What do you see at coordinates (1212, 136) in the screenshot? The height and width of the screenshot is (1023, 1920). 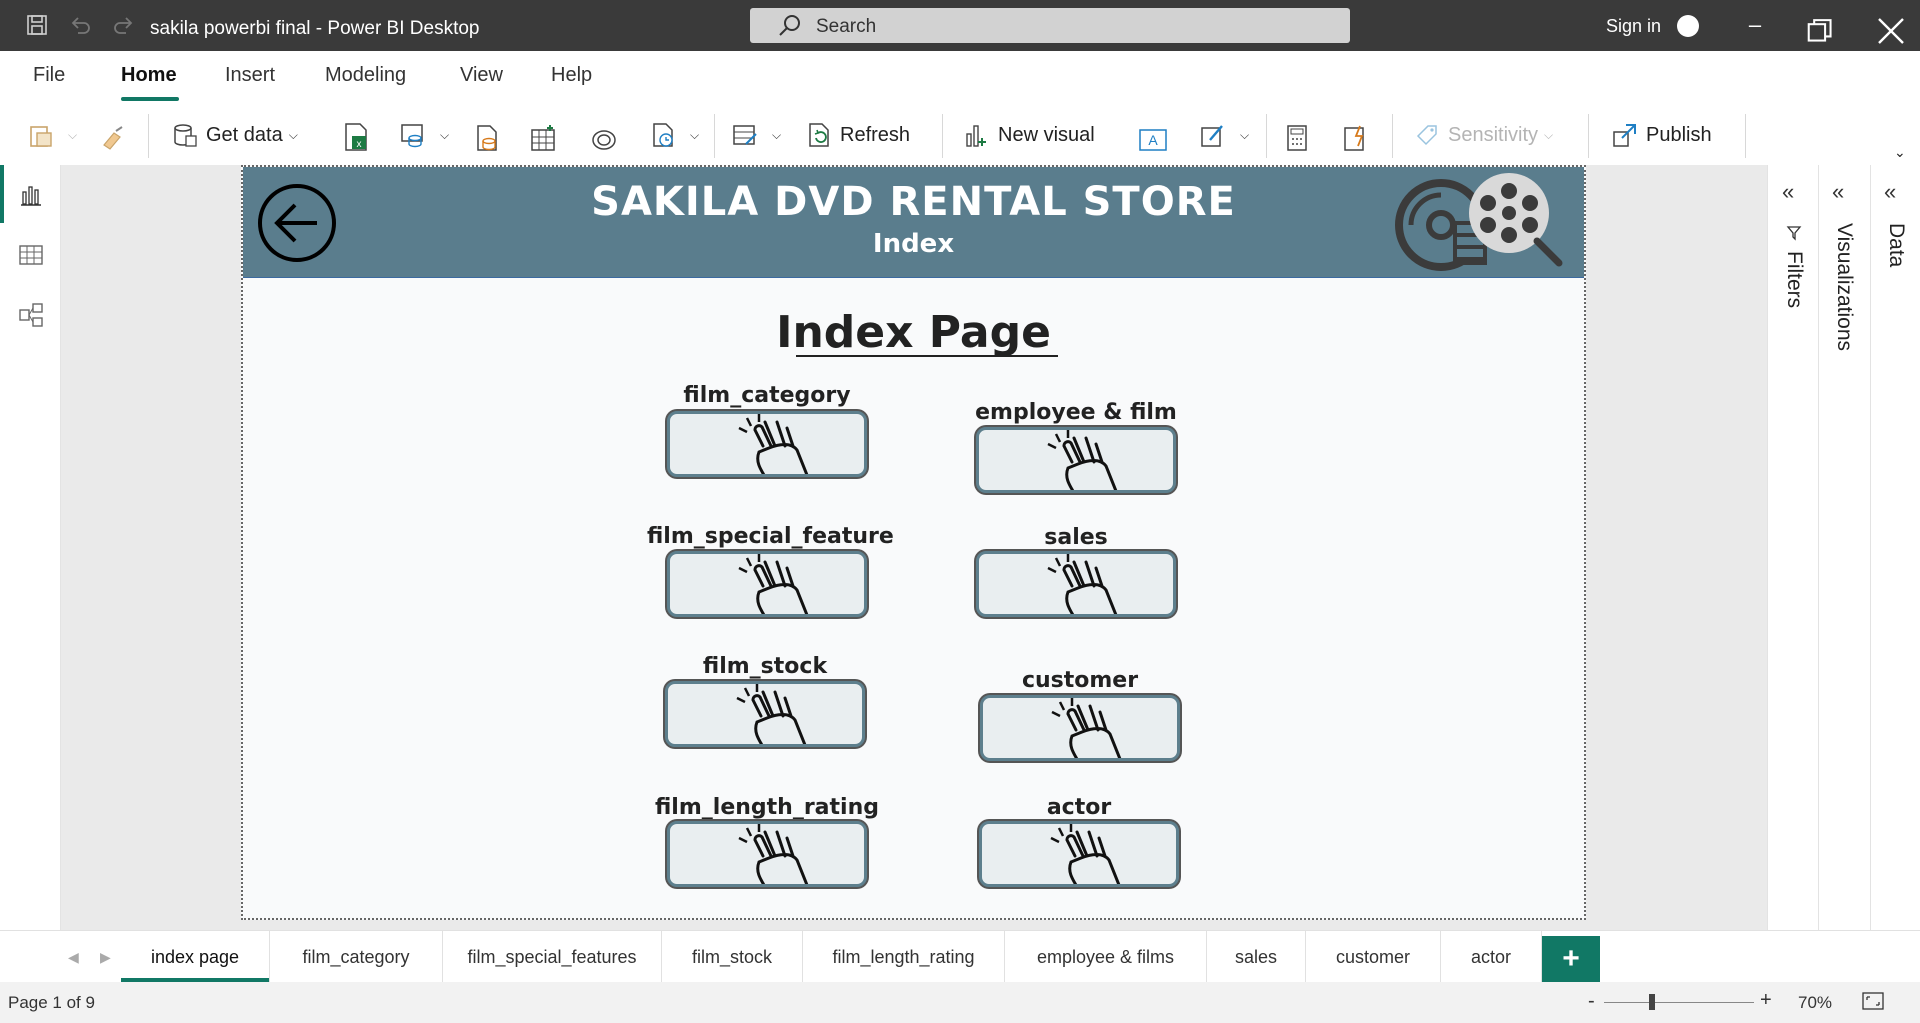 I see `more-visuals-icon` at bounding box center [1212, 136].